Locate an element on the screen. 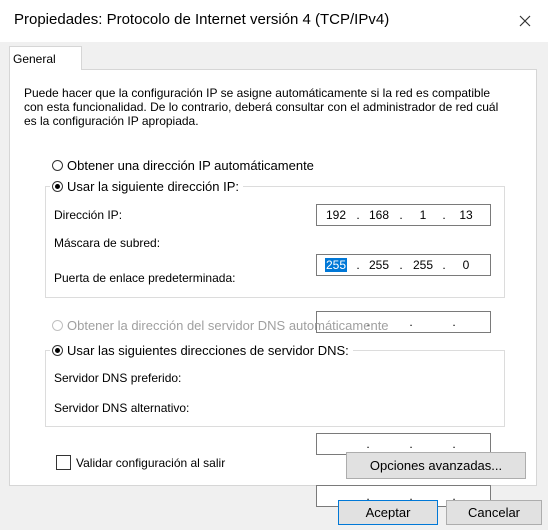 Image resolution: width=548 pixels, height=530 pixels. octet: 13 is located at coordinates (466, 215).